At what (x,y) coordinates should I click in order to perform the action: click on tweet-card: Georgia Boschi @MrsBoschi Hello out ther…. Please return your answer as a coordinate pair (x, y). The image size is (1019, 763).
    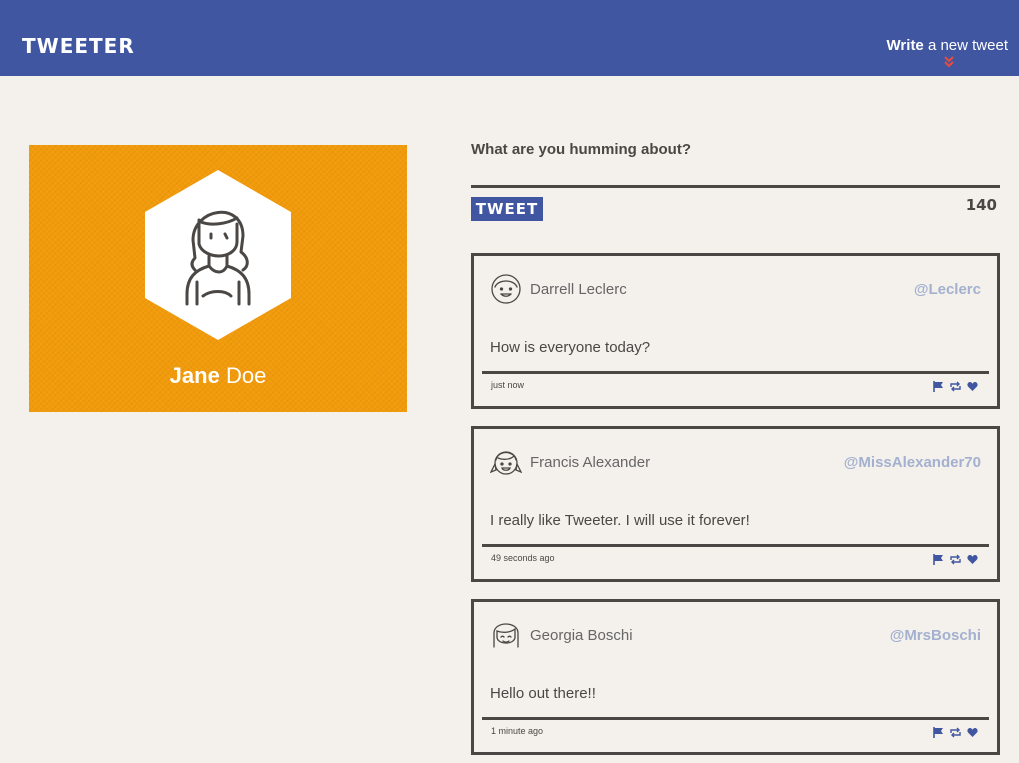
    Looking at the image, I should click on (735, 677).